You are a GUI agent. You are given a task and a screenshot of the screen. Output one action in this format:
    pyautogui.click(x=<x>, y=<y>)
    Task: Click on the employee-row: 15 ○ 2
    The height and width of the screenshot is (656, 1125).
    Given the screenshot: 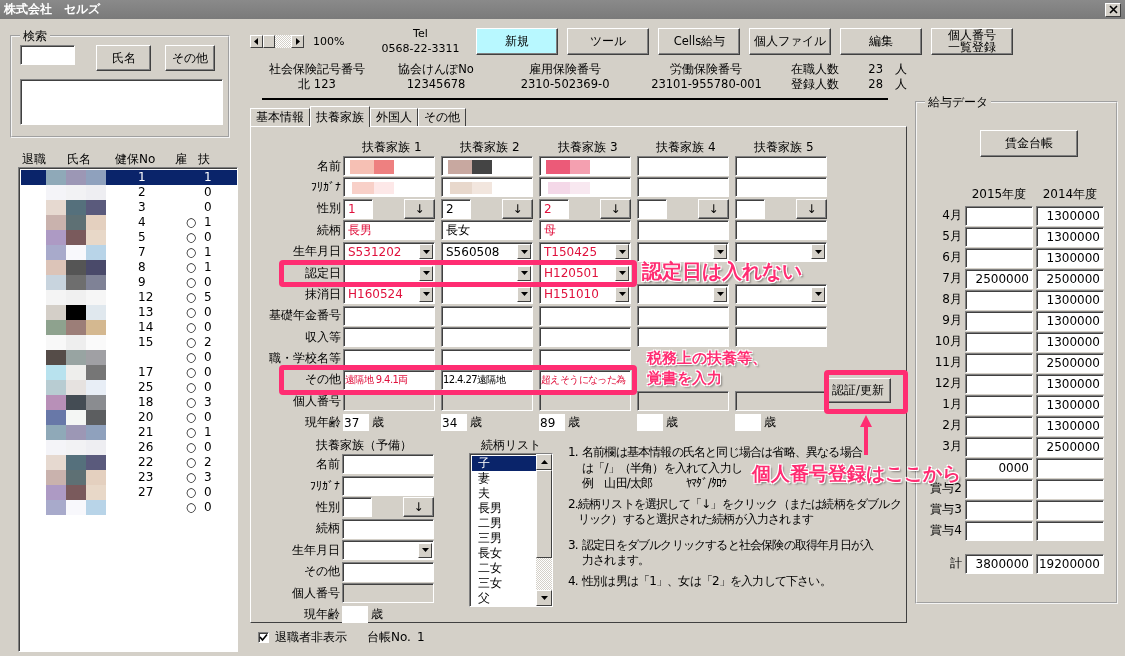 What is the action you would take?
    pyautogui.click(x=129, y=342)
    